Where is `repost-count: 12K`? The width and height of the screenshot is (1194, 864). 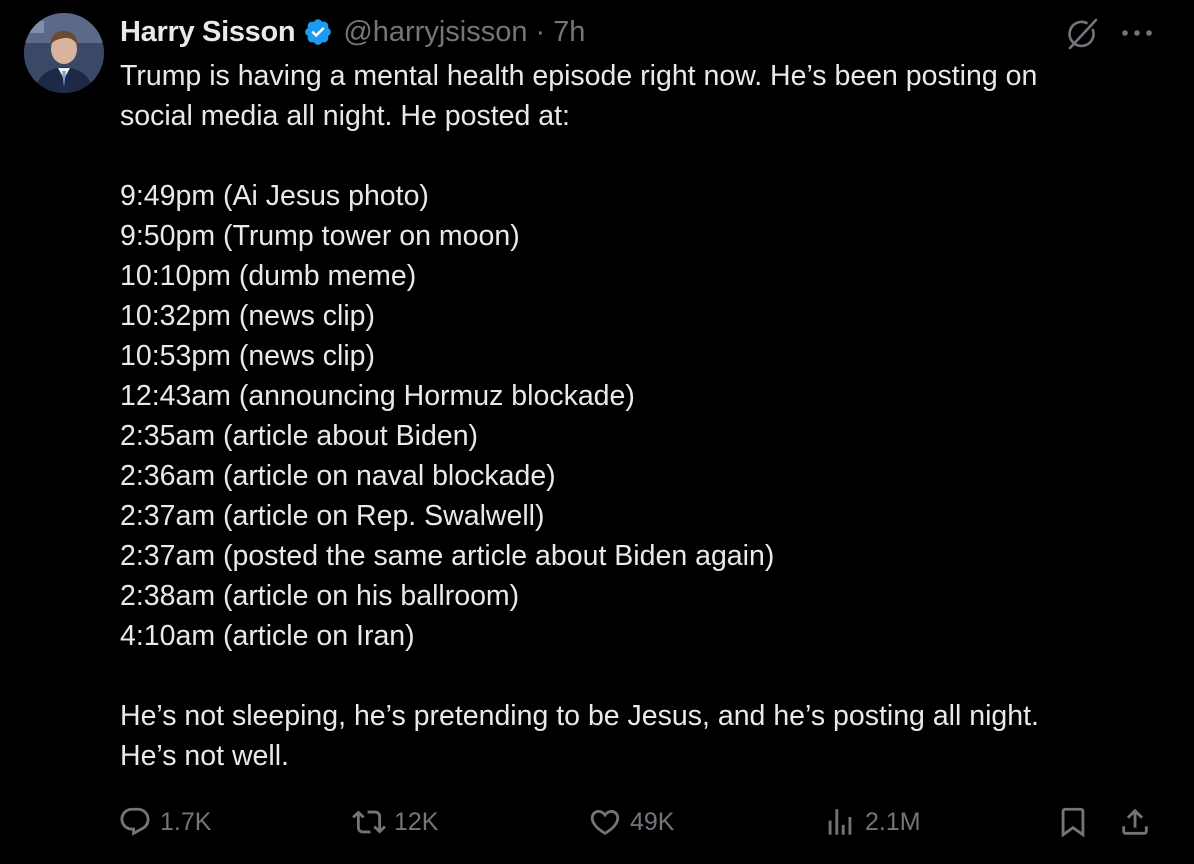
repost-count: 12K is located at coordinates (416, 821).